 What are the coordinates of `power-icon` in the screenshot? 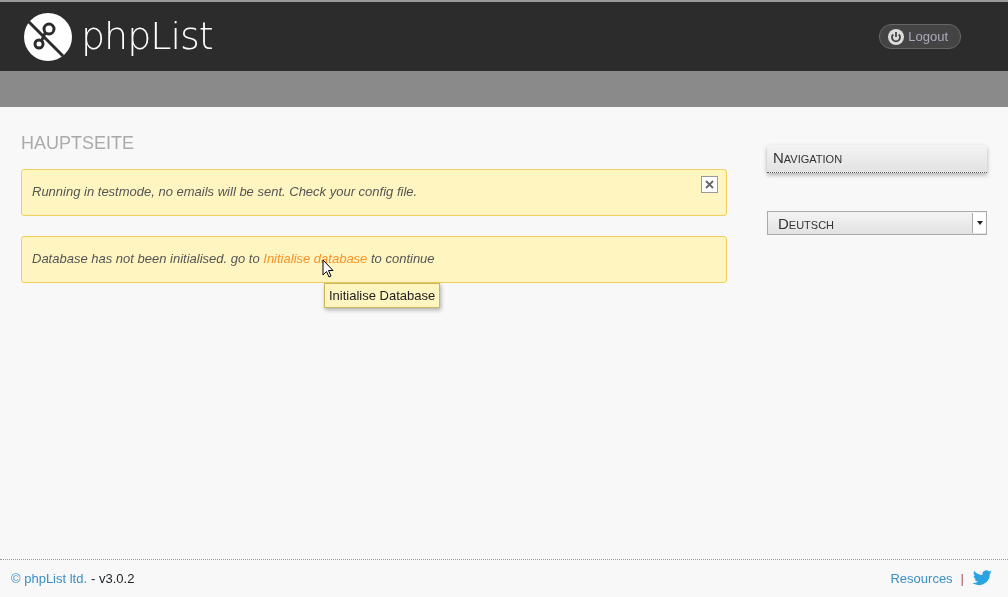 It's located at (896, 36).